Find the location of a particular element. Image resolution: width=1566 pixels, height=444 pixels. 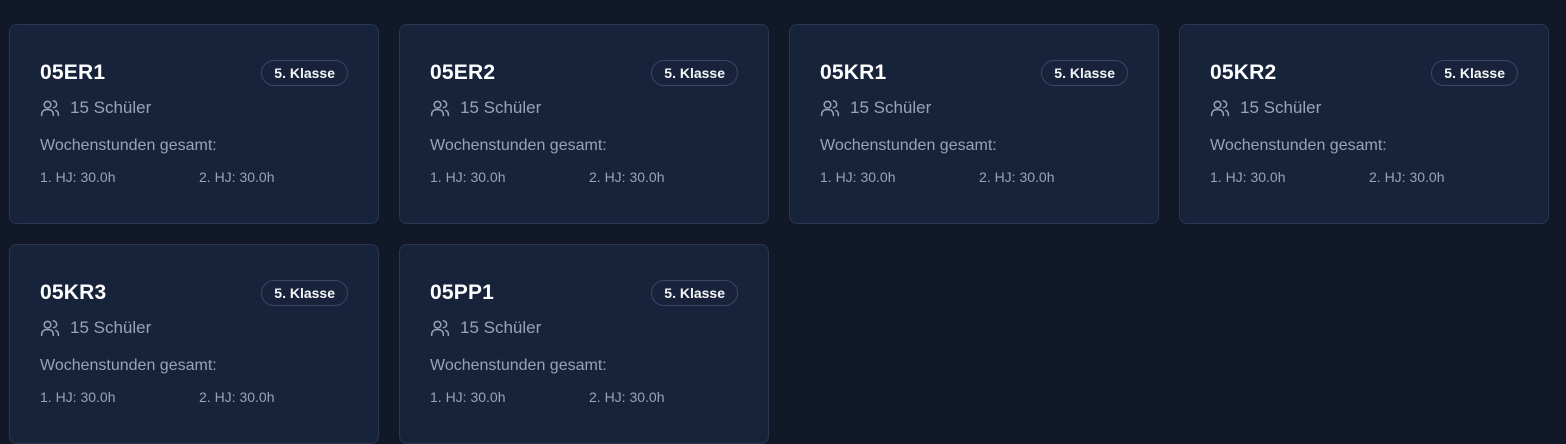

class-name: 05ER1 is located at coordinates (73, 72).